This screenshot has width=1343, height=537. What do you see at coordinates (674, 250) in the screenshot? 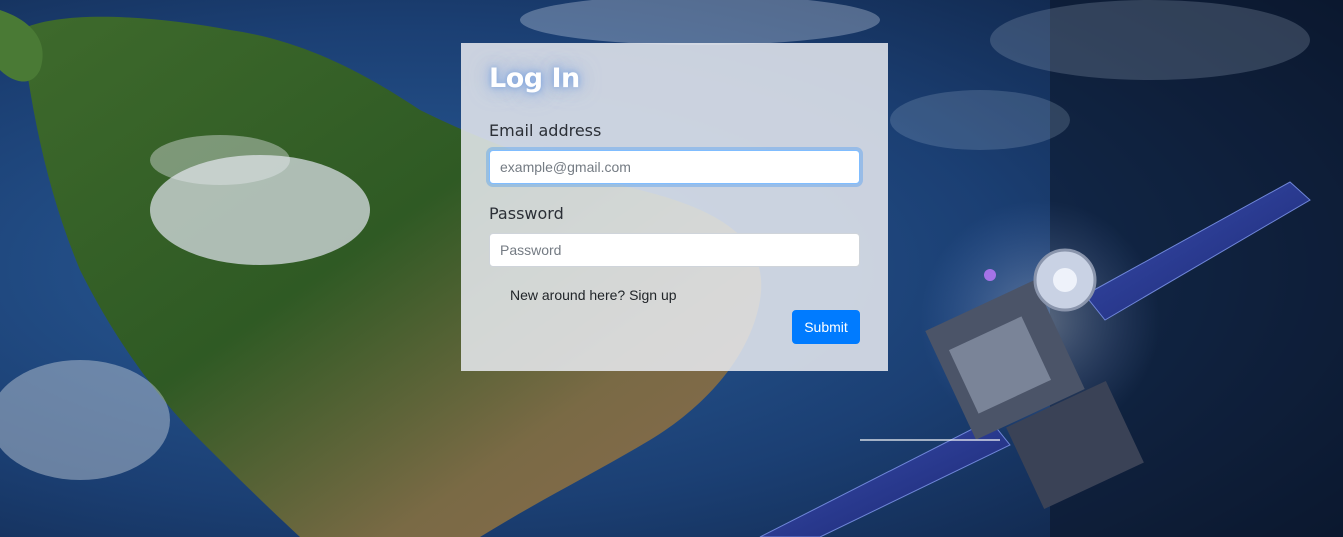
I see `password-input` at bounding box center [674, 250].